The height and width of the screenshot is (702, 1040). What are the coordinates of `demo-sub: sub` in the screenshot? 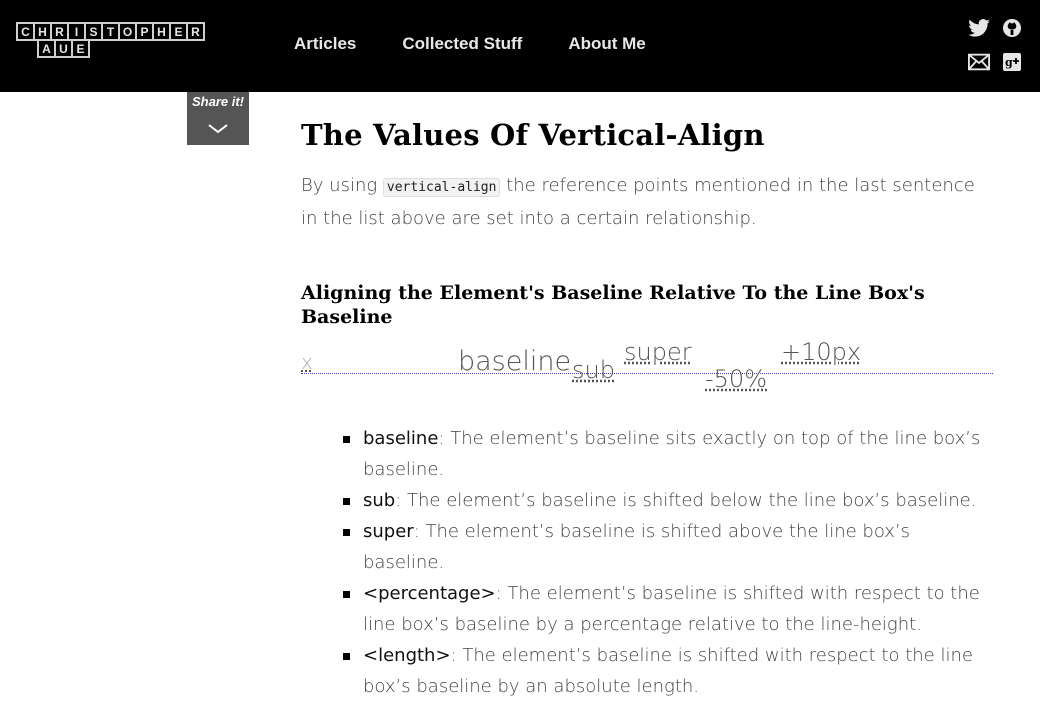 It's located at (593, 370).